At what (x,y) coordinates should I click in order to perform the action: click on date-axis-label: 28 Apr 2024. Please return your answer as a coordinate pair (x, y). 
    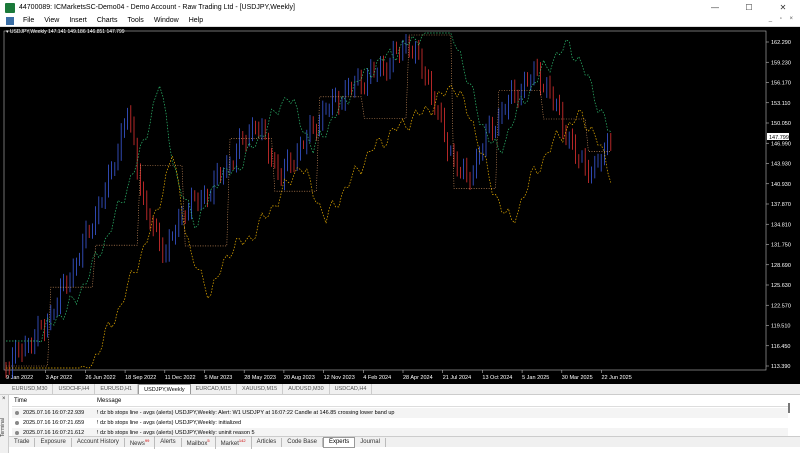
    Looking at the image, I should click on (418, 378).